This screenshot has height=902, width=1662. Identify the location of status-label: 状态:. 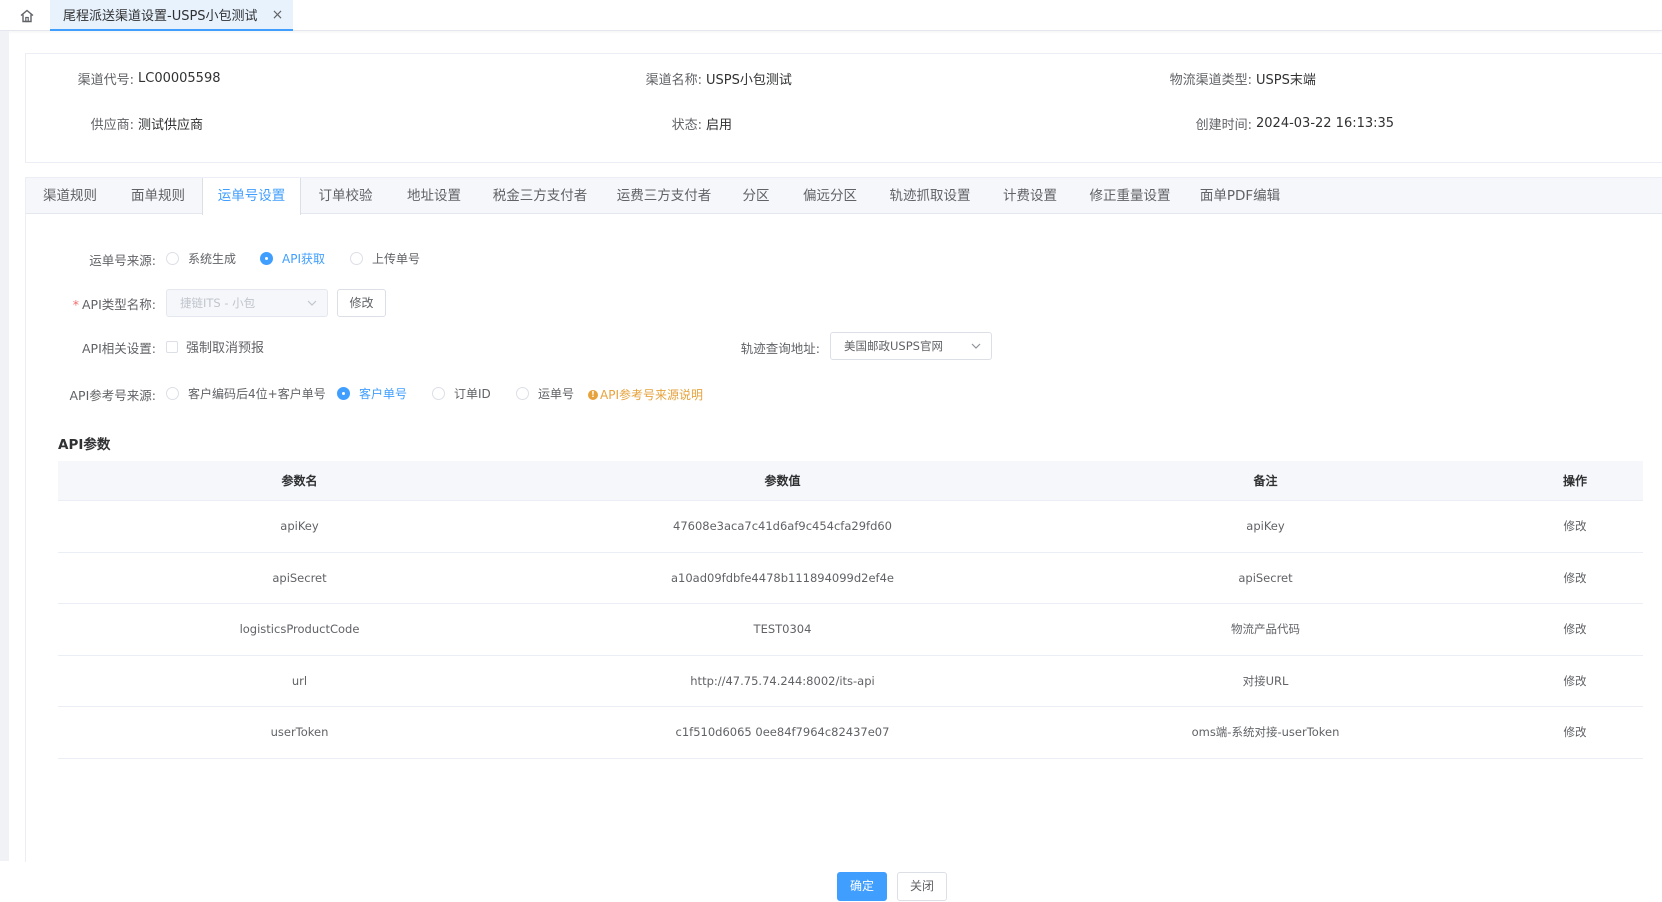
(686, 125).